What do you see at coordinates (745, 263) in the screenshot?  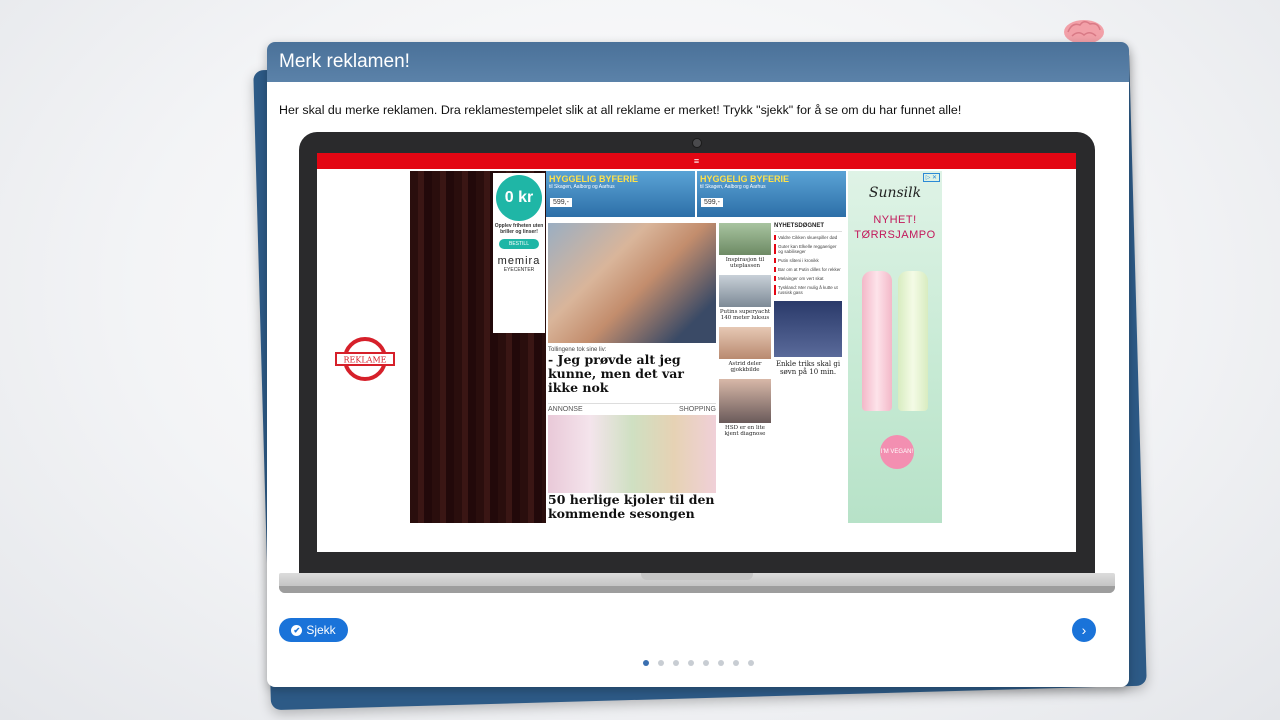 I see `side-article: Inspirasjon til uteplassen` at bounding box center [745, 263].